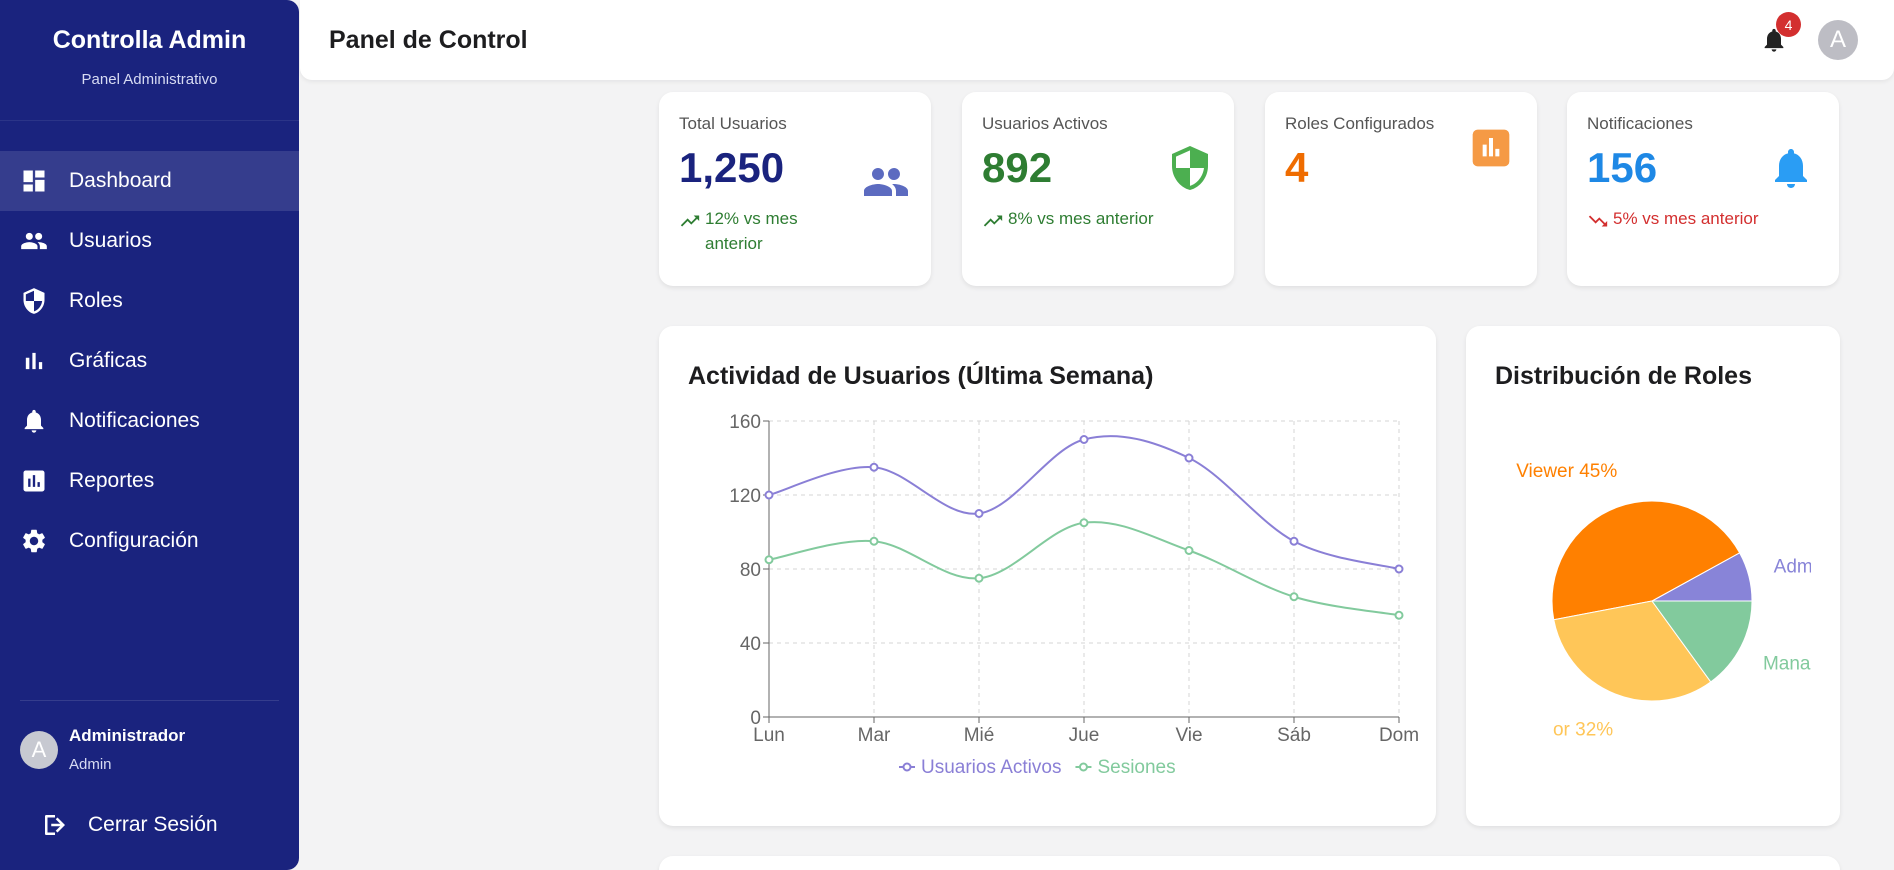 The width and height of the screenshot is (1894, 870). Describe the element at coordinates (795, 189) in the screenshot. I see `stat-card-total-usuarios: Total Usuarios 1,250 12% vs mes anterior` at that location.